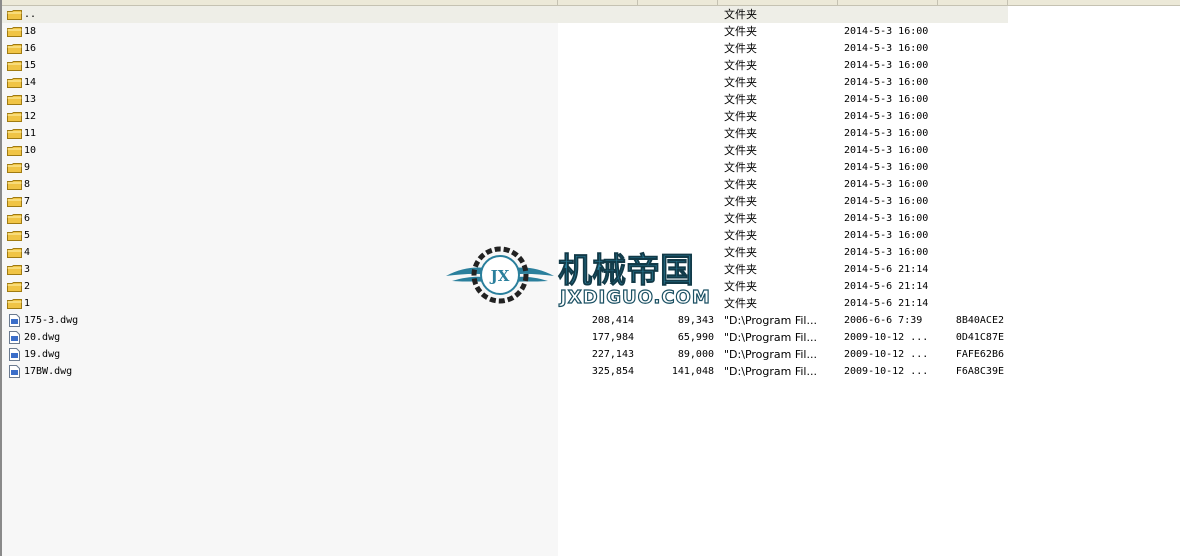 The image size is (1180, 556). Describe the element at coordinates (678, 2) in the screenshot. I see `column-header-packed` at that location.